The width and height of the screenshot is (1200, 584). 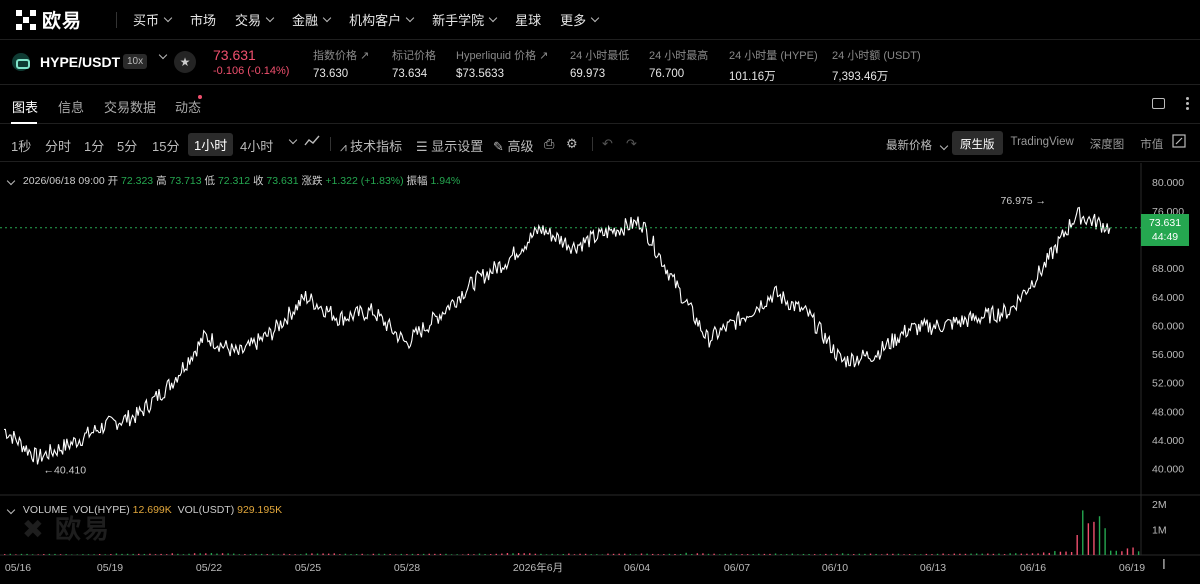 What do you see at coordinates (165, 145) in the screenshot?
I see `interval-15m: 15分` at bounding box center [165, 145].